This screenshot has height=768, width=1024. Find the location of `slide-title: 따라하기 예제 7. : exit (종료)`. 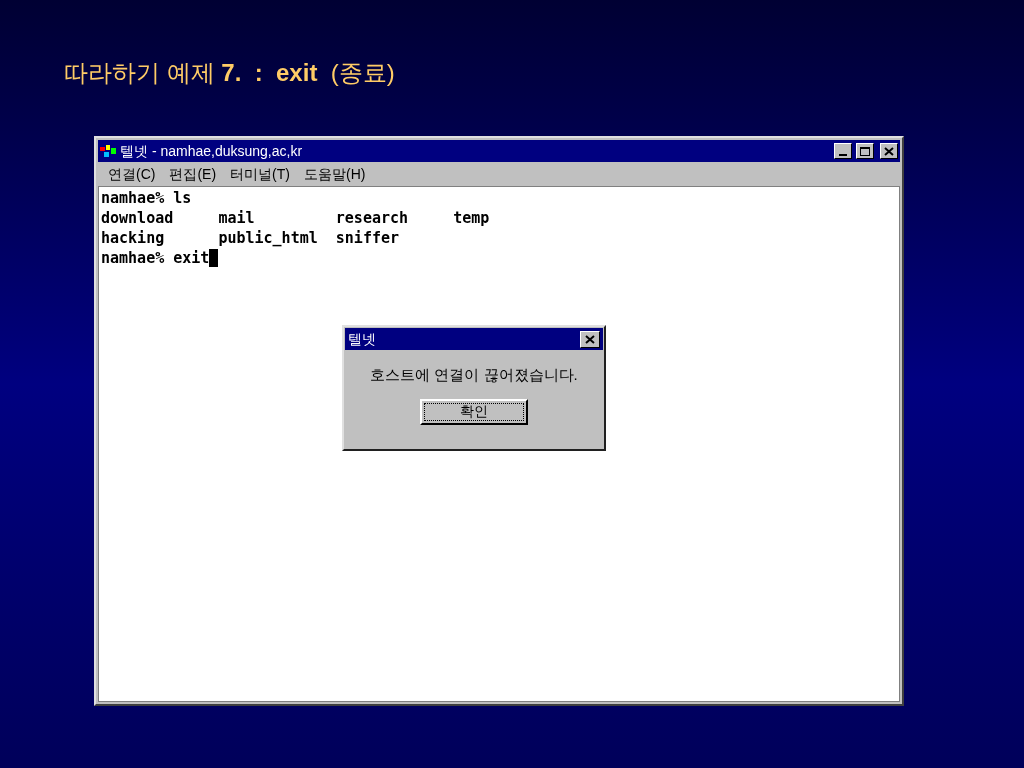

slide-title: 따라하기 예제 7. : exit (종료) is located at coordinates (230, 73).